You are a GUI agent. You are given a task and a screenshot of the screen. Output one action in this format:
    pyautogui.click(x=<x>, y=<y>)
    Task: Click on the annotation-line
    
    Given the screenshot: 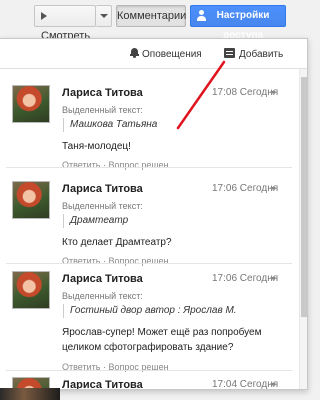 What is the action you would take?
    pyautogui.click(x=201, y=95)
    